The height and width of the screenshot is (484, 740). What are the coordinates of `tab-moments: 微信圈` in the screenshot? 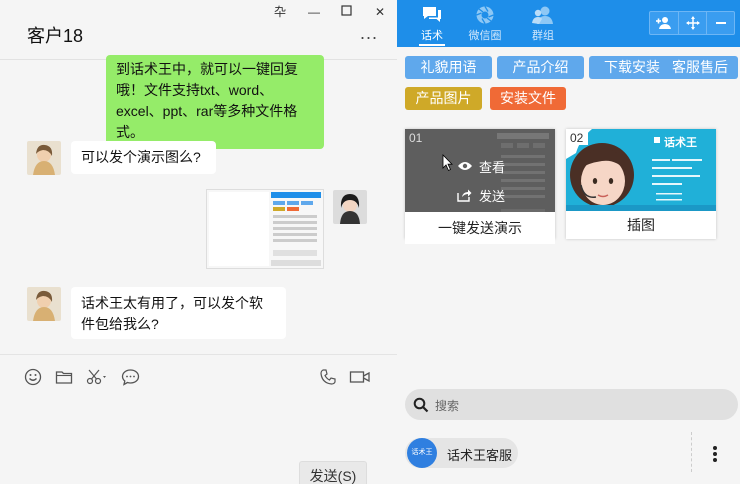 It's located at (485, 24).